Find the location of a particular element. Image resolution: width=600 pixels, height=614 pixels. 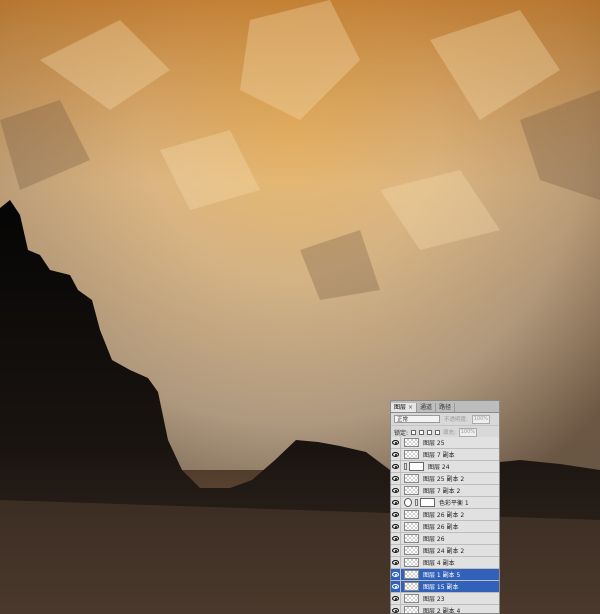

layer-row: 图层 7 副本 2 is located at coordinates (445, 491).